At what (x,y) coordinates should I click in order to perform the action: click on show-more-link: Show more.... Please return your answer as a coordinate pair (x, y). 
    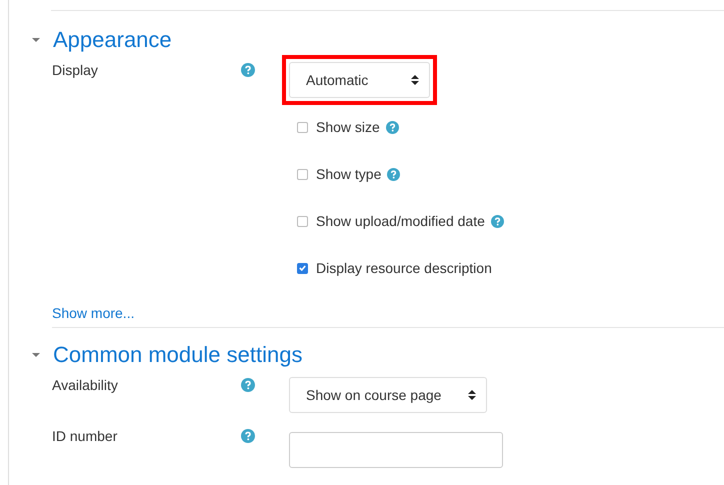
    Looking at the image, I should click on (93, 313).